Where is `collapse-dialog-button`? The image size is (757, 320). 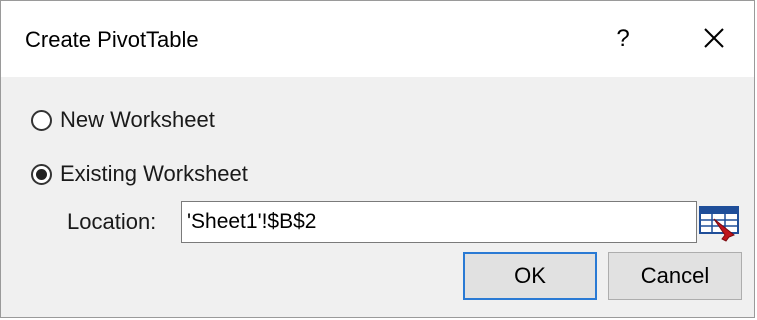
collapse-dialog-button is located at coordinates (720, 222).